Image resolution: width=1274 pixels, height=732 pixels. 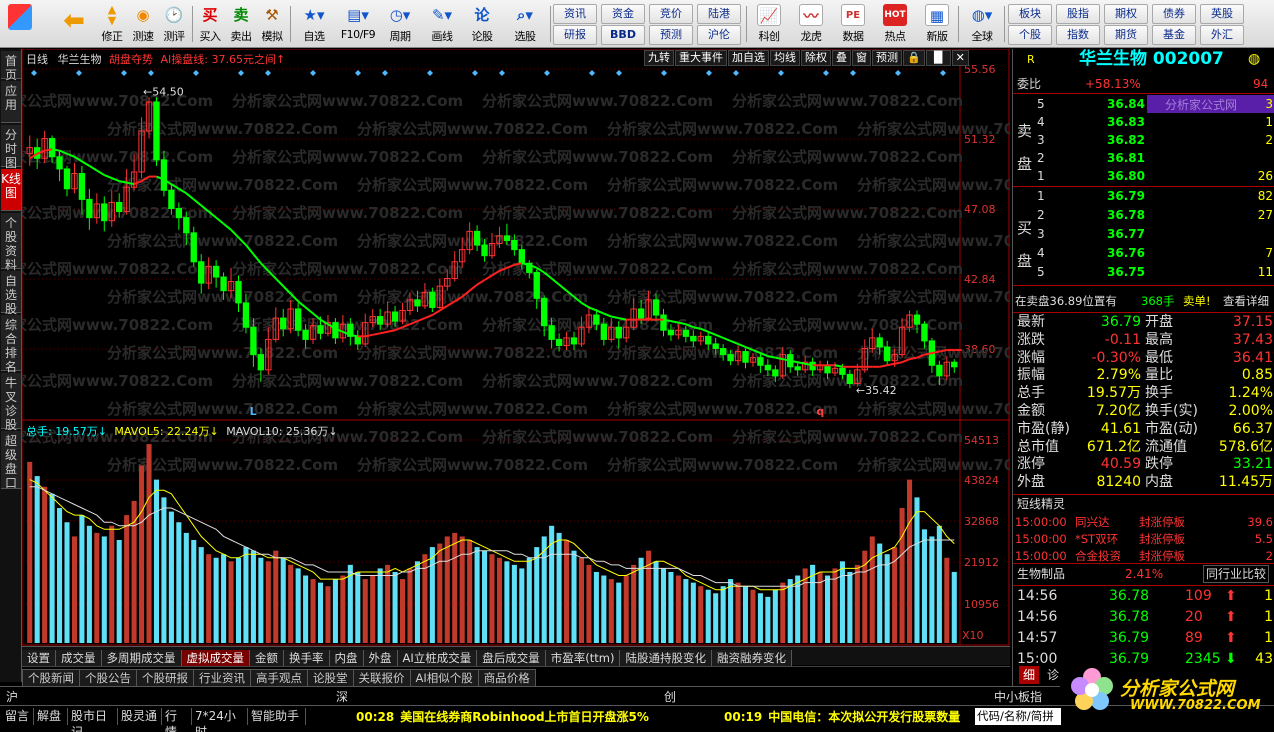 I want to click on sz-index: 深, so click(x=342, y=696).